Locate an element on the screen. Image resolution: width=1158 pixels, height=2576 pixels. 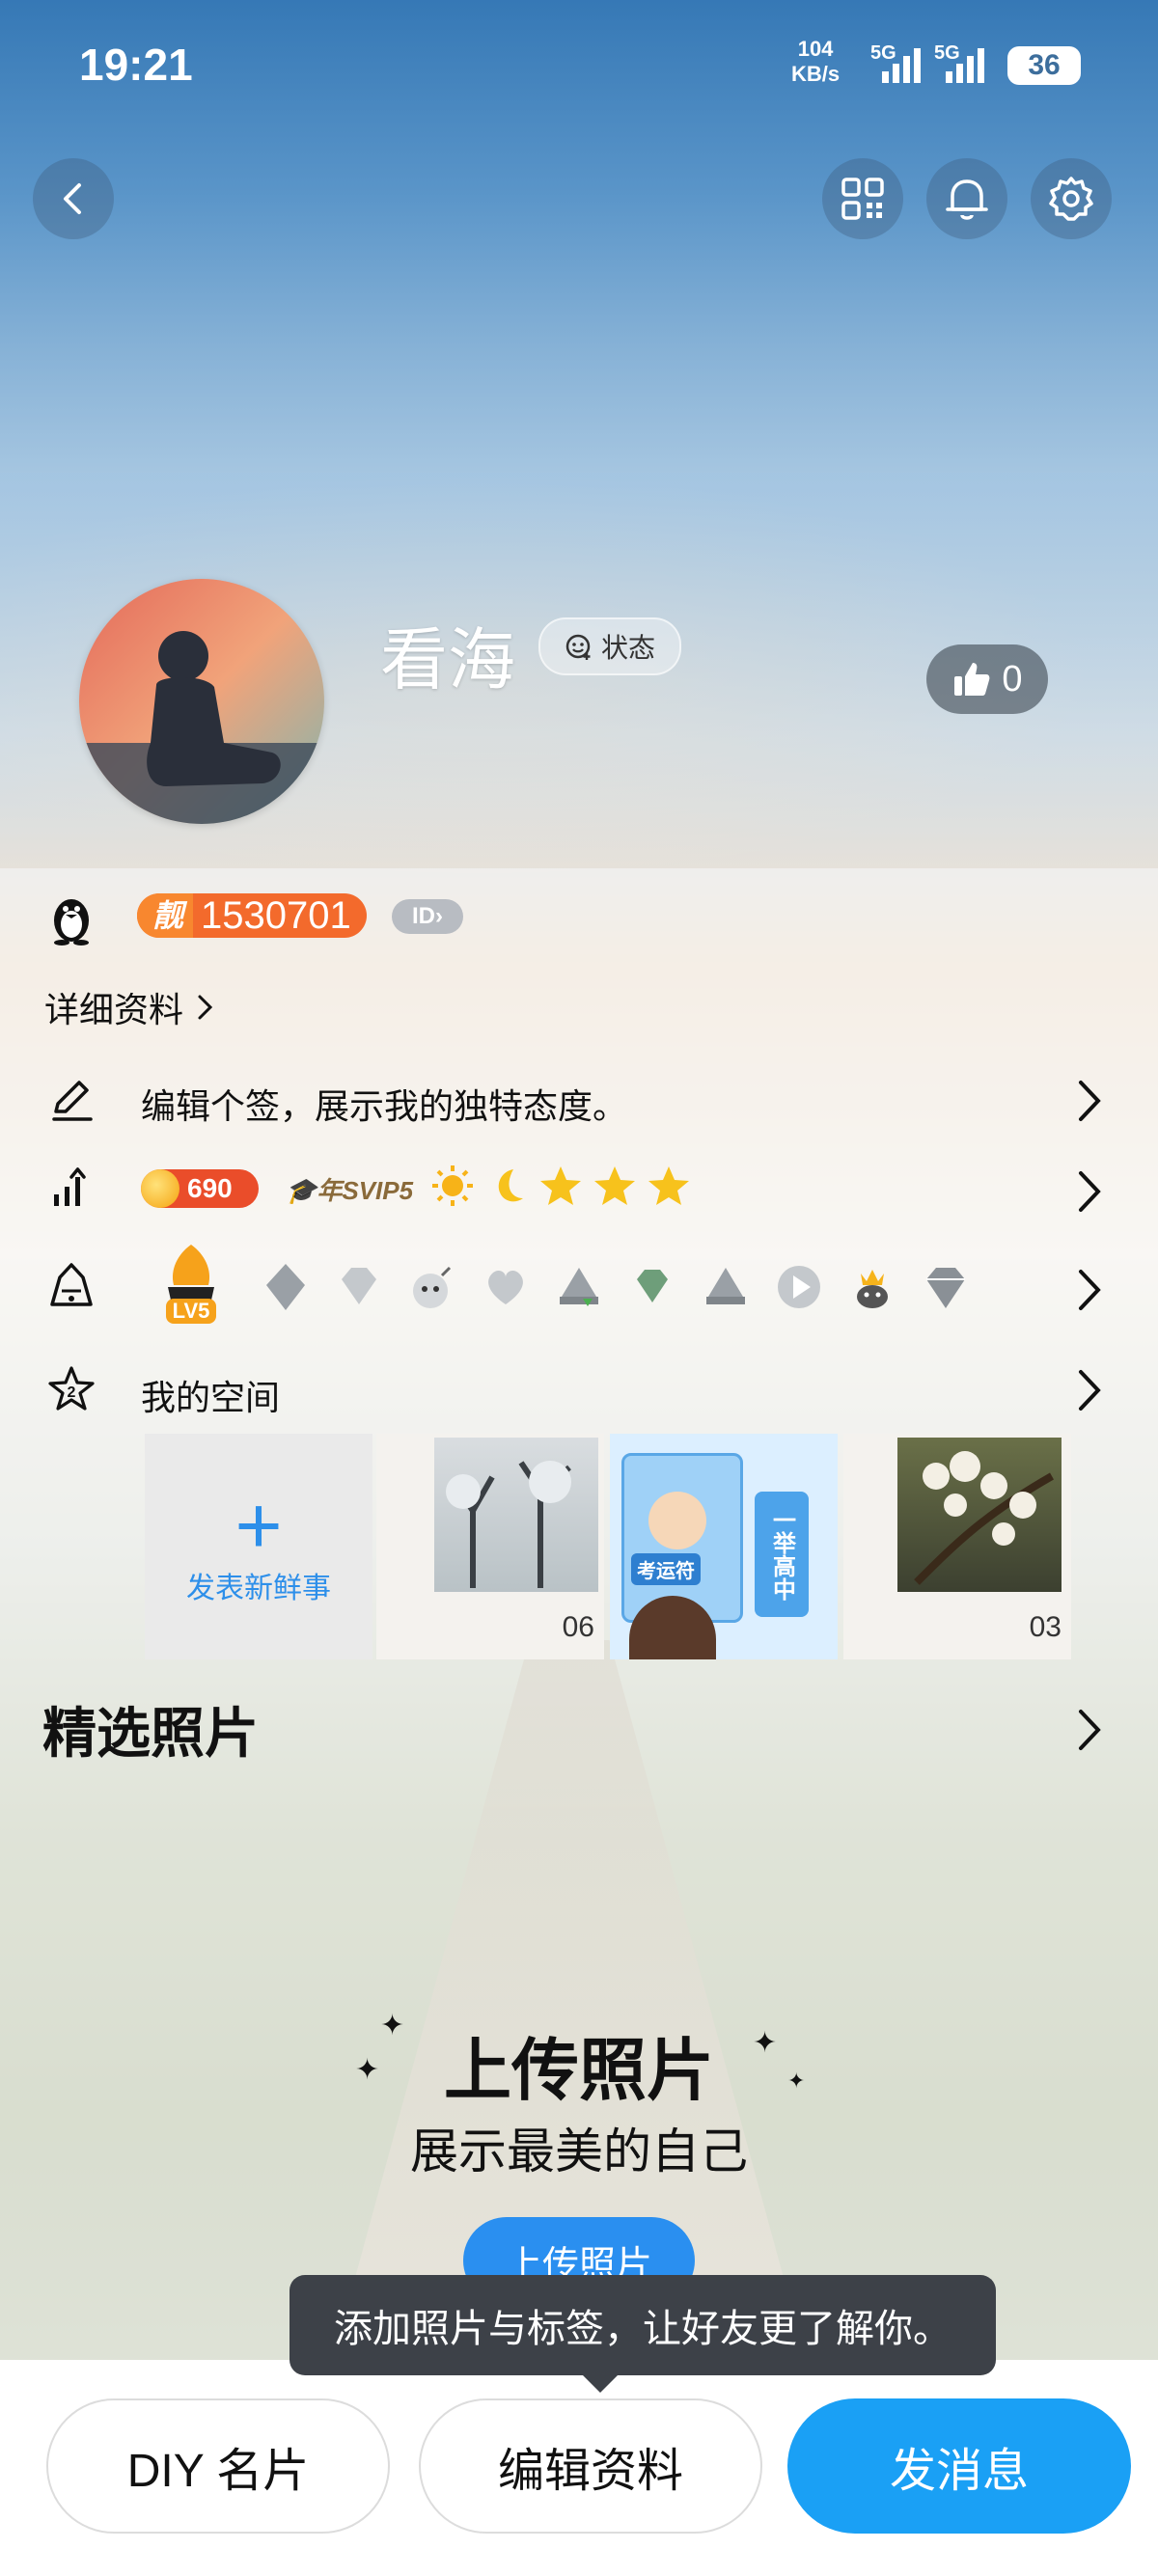
space-thumbnail: 考运符 一举高中 is located at coordinates (724, 1546).